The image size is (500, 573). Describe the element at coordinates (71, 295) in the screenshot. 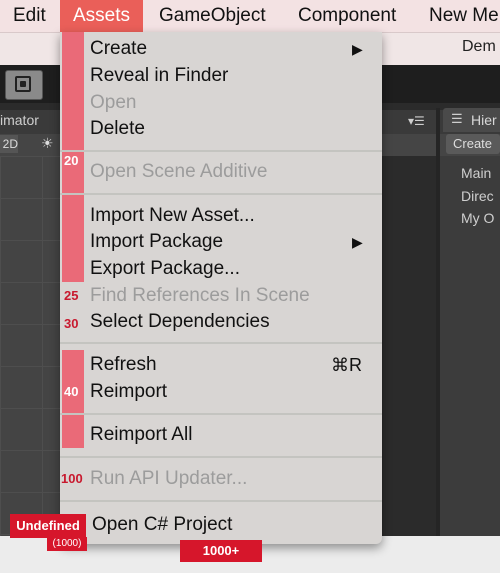

I see `priority-label: 25` at that location.